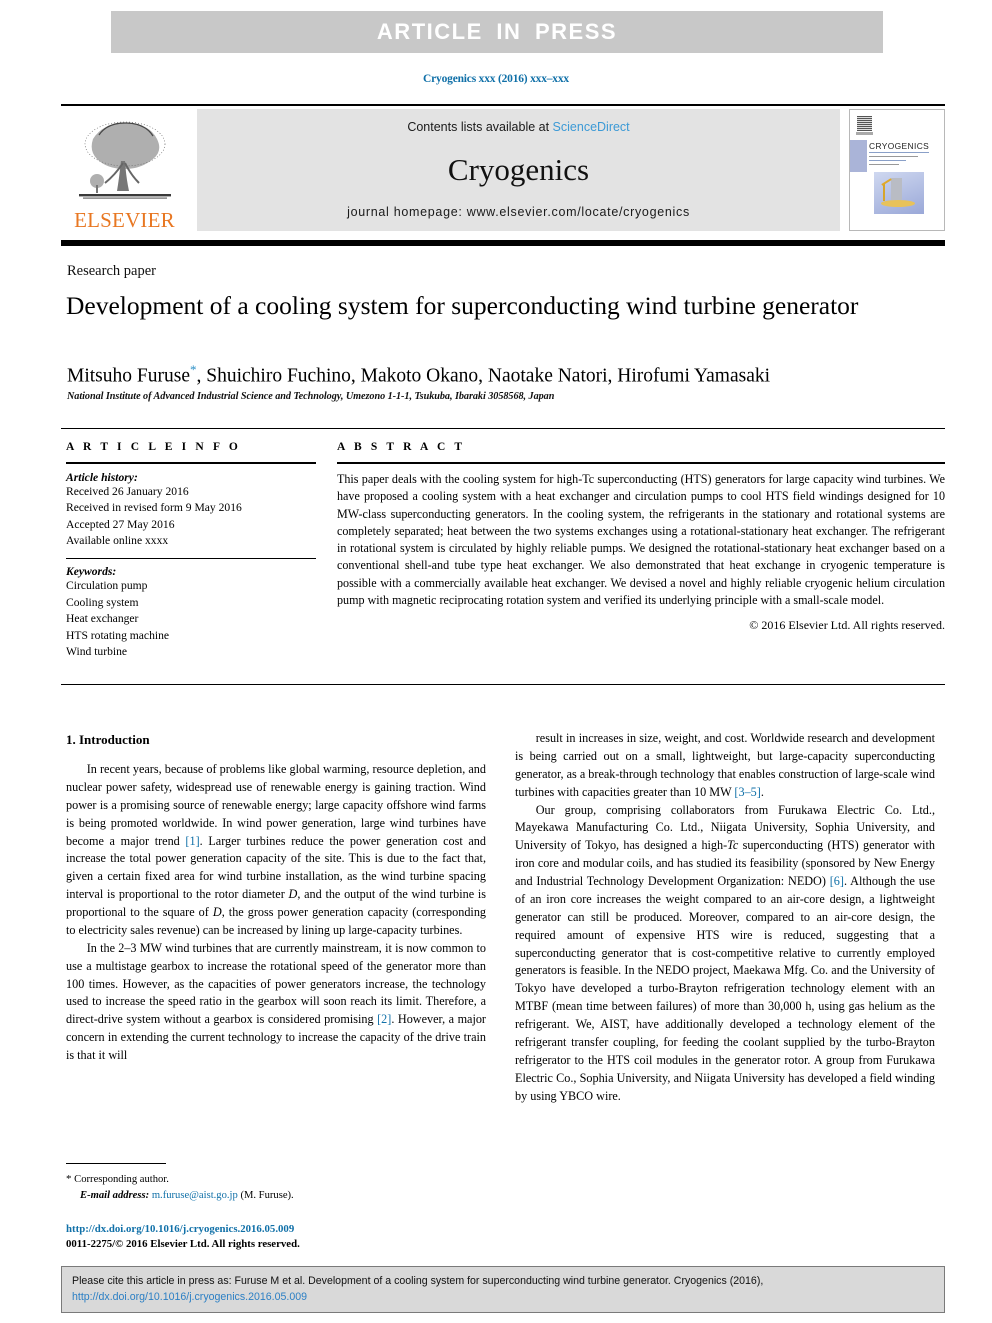  Describe the element at coordinates (102, 477) in the screenshot. I see `article-history-label: Article history:` at that location.